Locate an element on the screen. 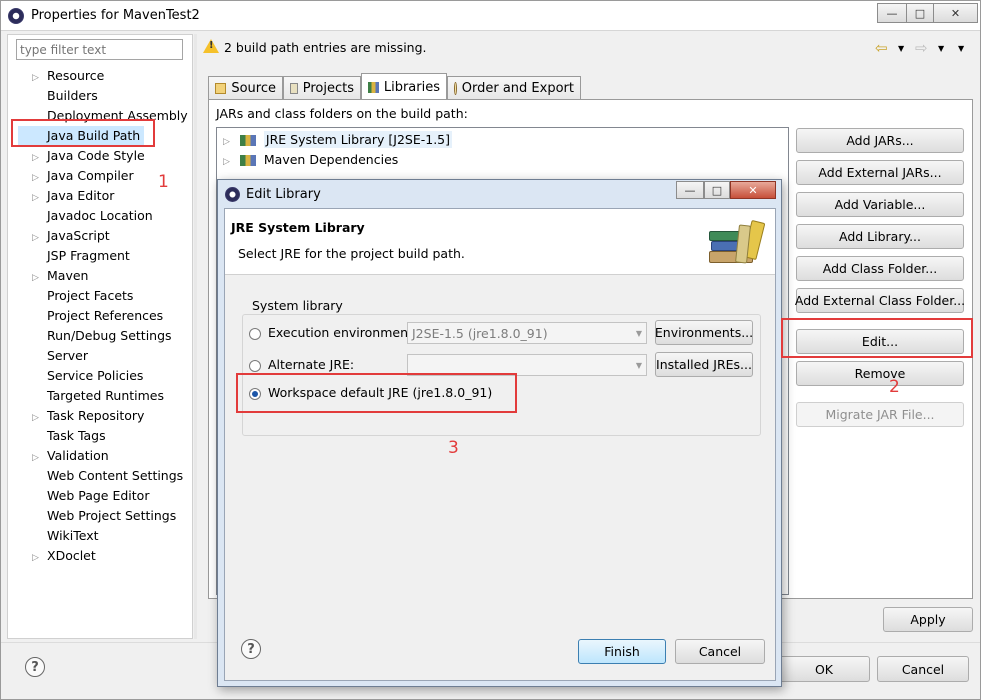  view-menu-icon: ▼ is located at coordinates (961, 48).